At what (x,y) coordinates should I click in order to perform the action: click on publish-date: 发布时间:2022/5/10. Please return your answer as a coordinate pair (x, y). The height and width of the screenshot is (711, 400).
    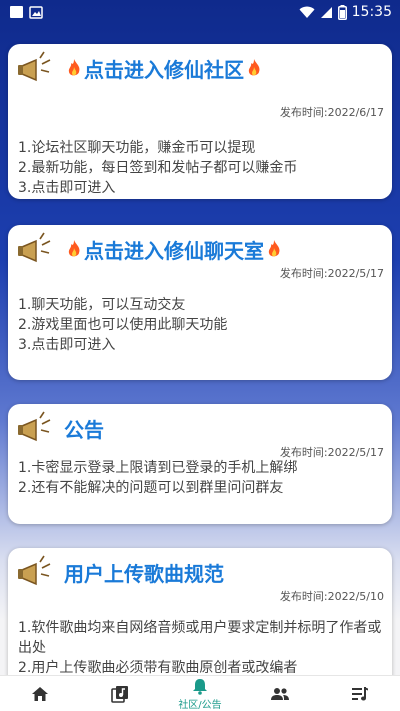
    Looking at the image, I should click on (331, 596).